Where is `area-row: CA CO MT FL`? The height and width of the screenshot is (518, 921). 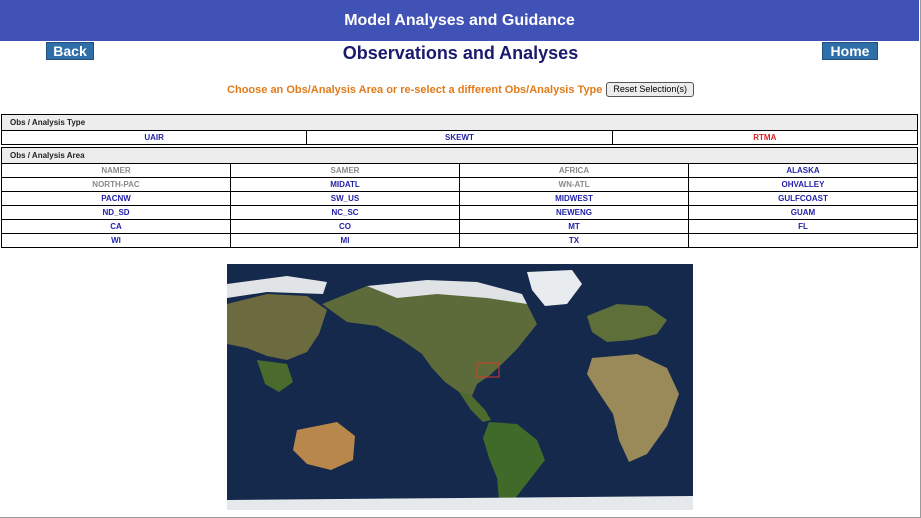
area-row: CA CO MT FL is located at coordinates (459, 226).